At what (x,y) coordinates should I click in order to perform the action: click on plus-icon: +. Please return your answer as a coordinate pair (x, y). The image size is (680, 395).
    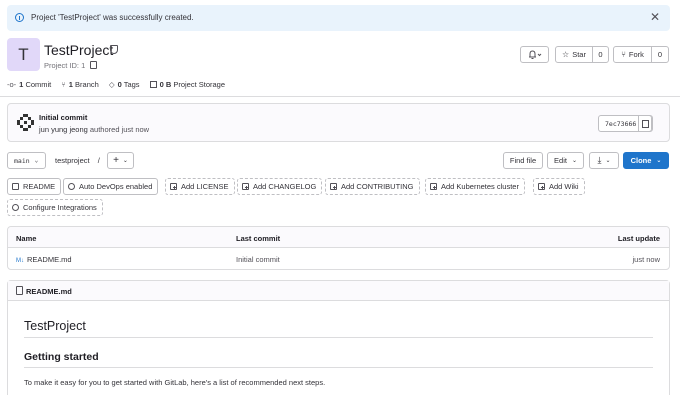
    Looking at the image, I should click on (116, 160).